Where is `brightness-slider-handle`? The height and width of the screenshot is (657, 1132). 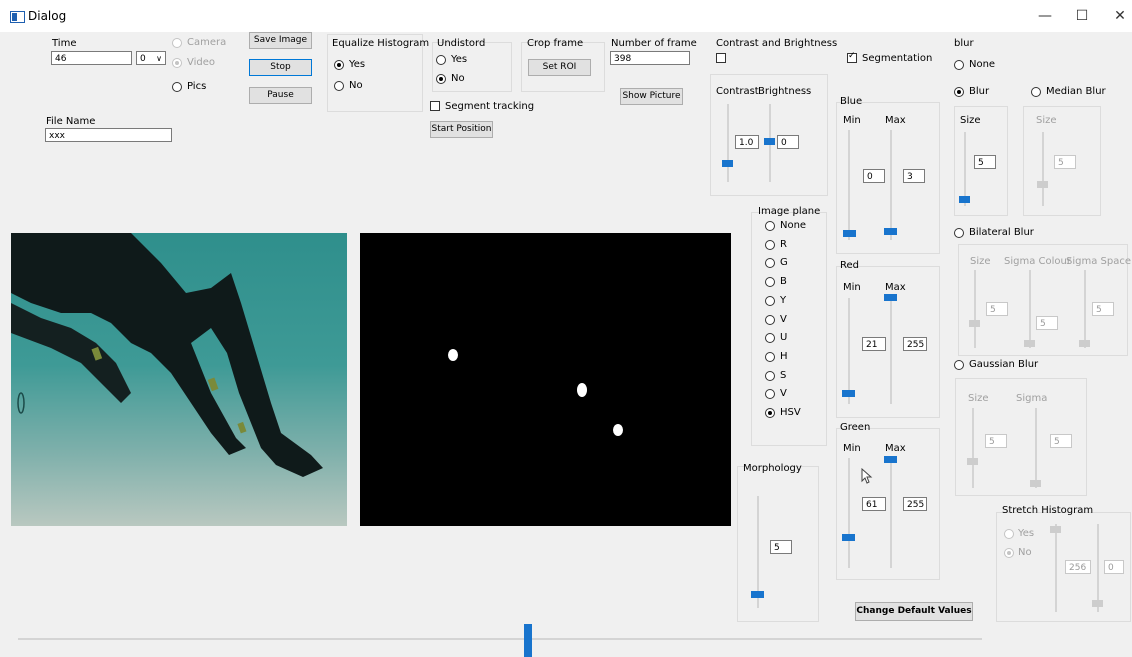
brightness-slider-handle is located at coordinates (769, 141).